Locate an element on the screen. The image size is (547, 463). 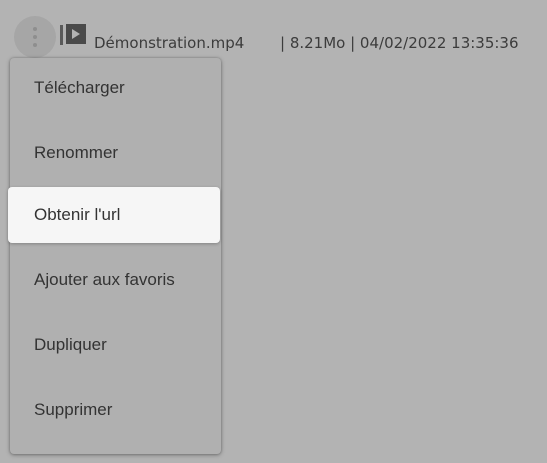
menu-item-ajouter-favoris: Ajouter aux favoris is located at coordinates (115, 280).